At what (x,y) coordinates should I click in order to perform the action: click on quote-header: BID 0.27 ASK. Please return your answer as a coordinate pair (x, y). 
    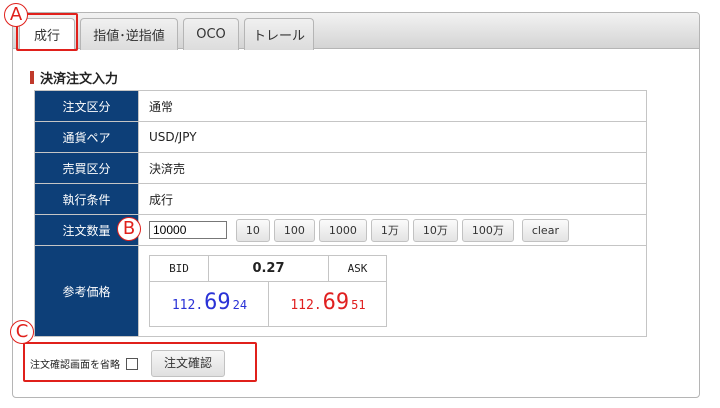
    Looking at the image, I should click on (268, 269).